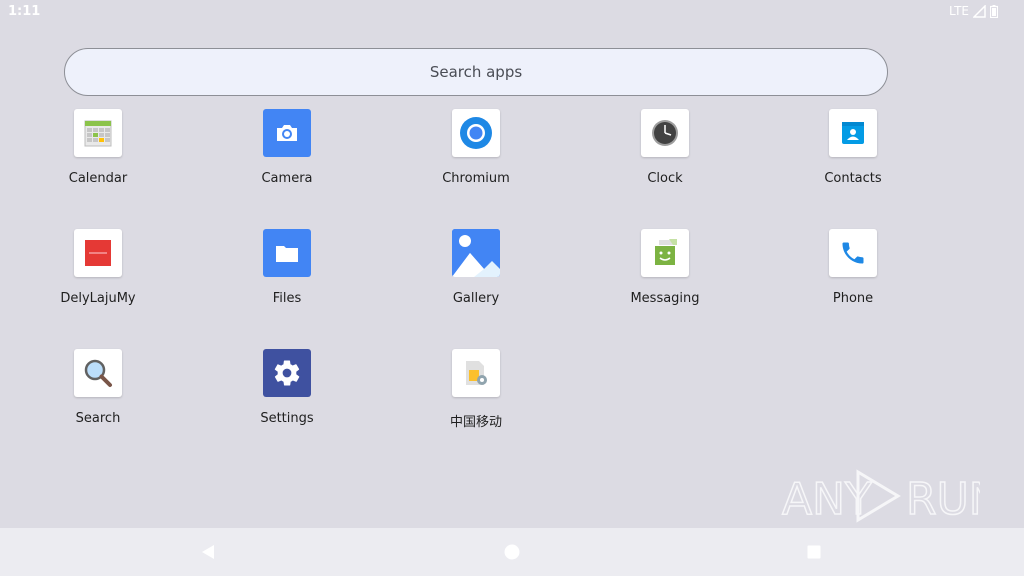  Describe the element at coordinates (665, 279) in the screenshot. I see `app-messaging: Messaging` at that location.